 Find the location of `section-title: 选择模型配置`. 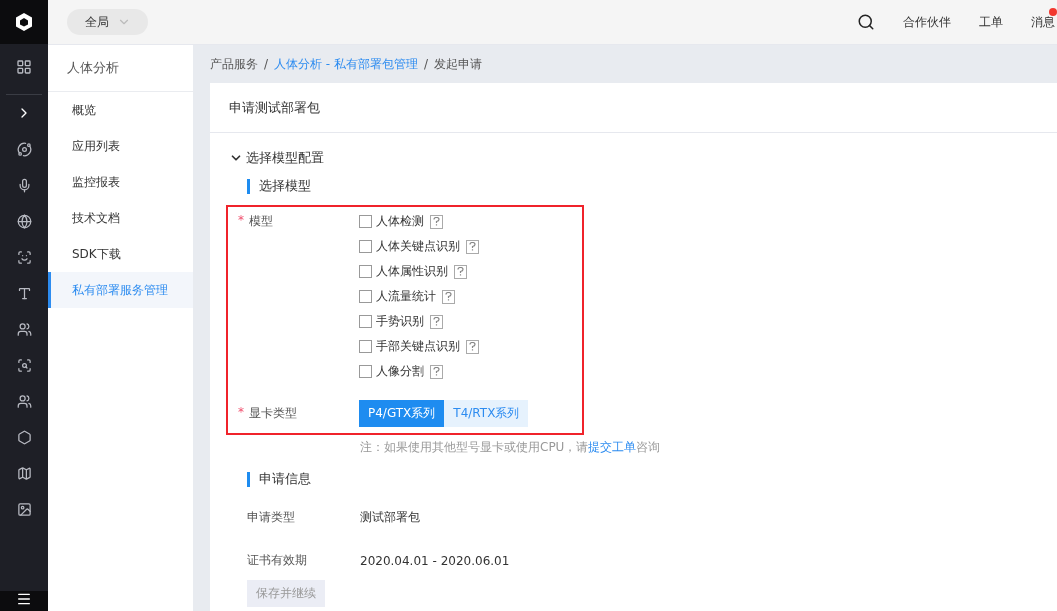

section-title: 选择模型配置 is located at coordinates (285, 158).